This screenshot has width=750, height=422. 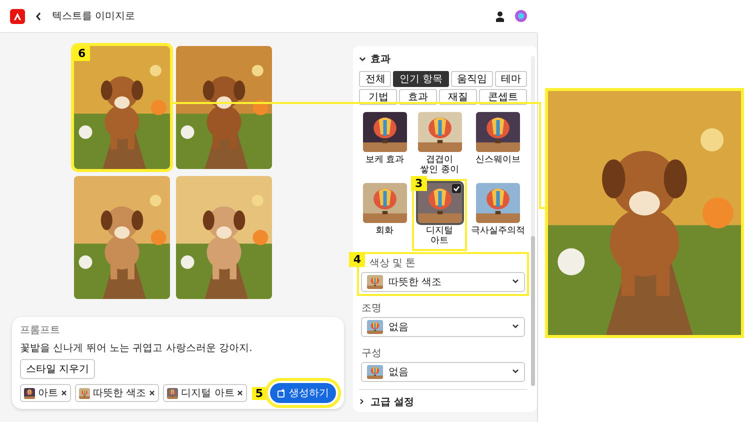 I want to click on style-chip: 따뜻한 색조, so click(x=117, y=393).